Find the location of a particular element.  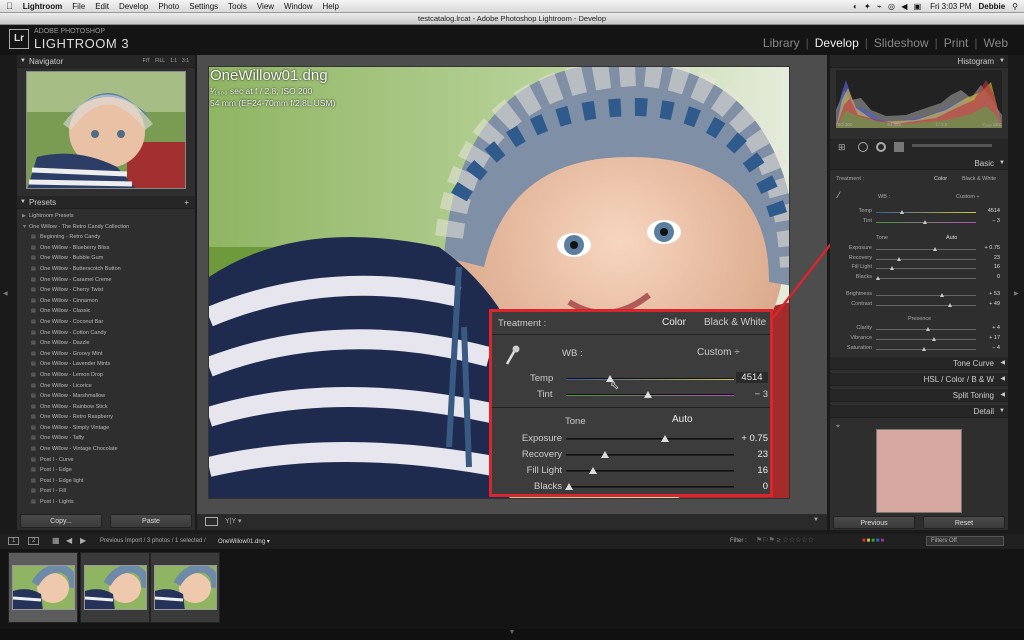

callout-temp-value: 4514 is located at coordinates (752, 377).